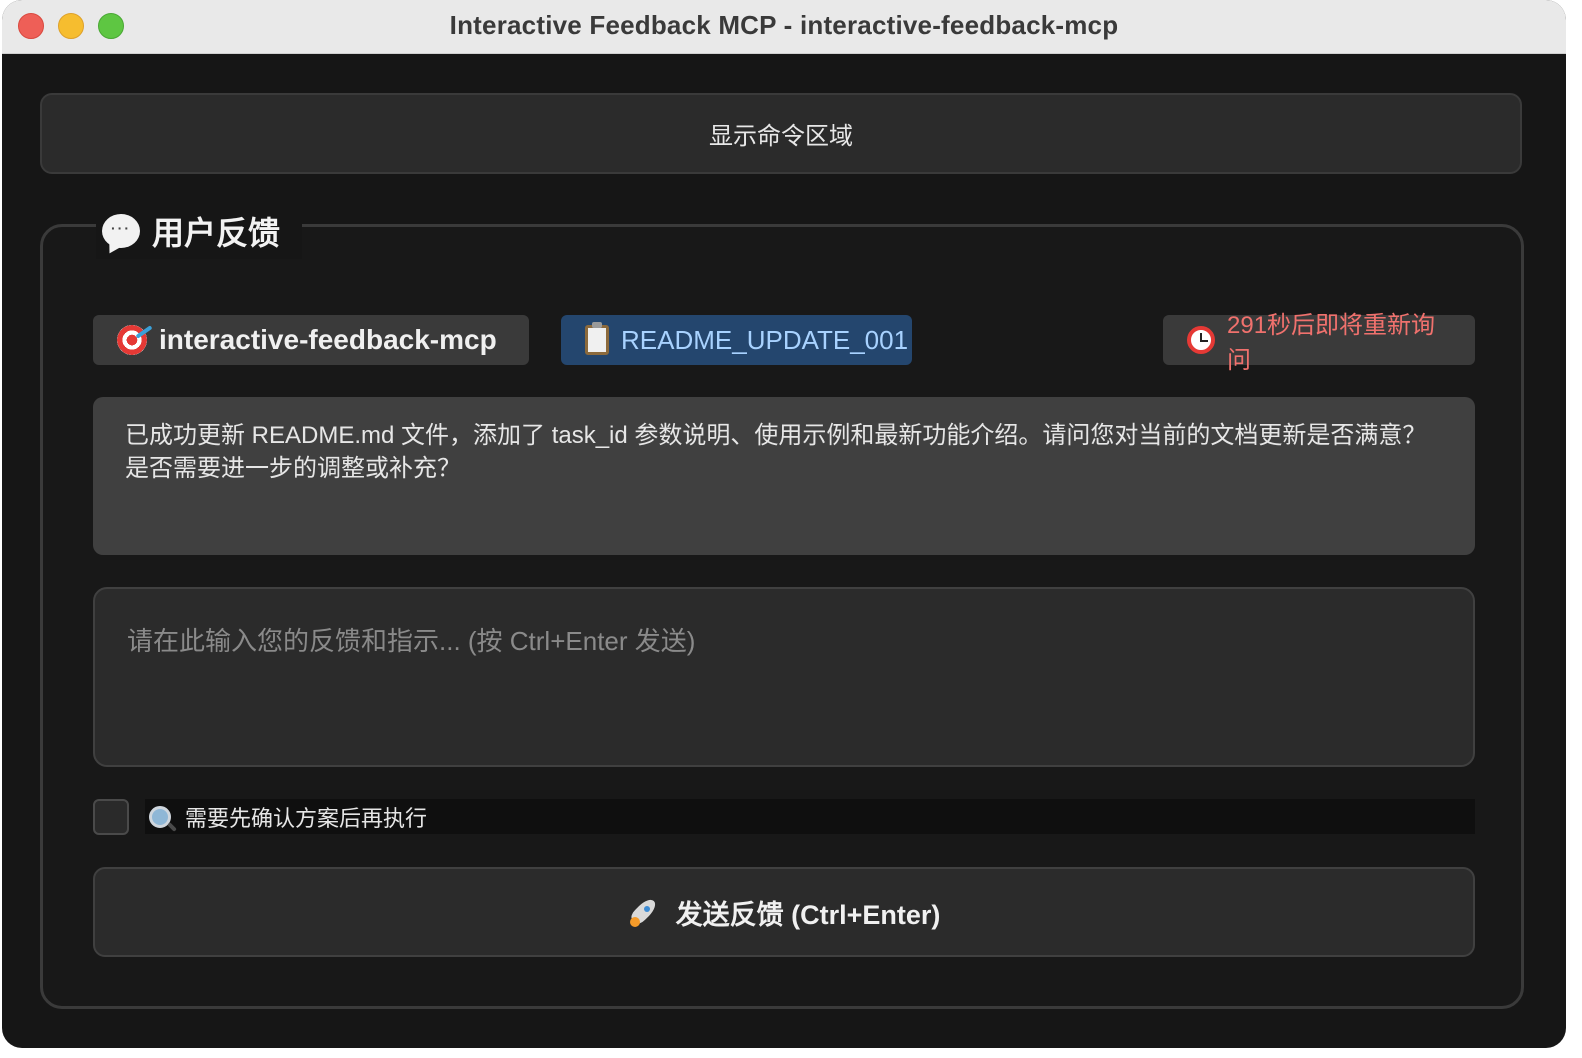 This screenshot has width=1582, height=1058. I want to click on send-feedback-label: 发送反馈 (Ctrl+Enter), so click(808, 914).